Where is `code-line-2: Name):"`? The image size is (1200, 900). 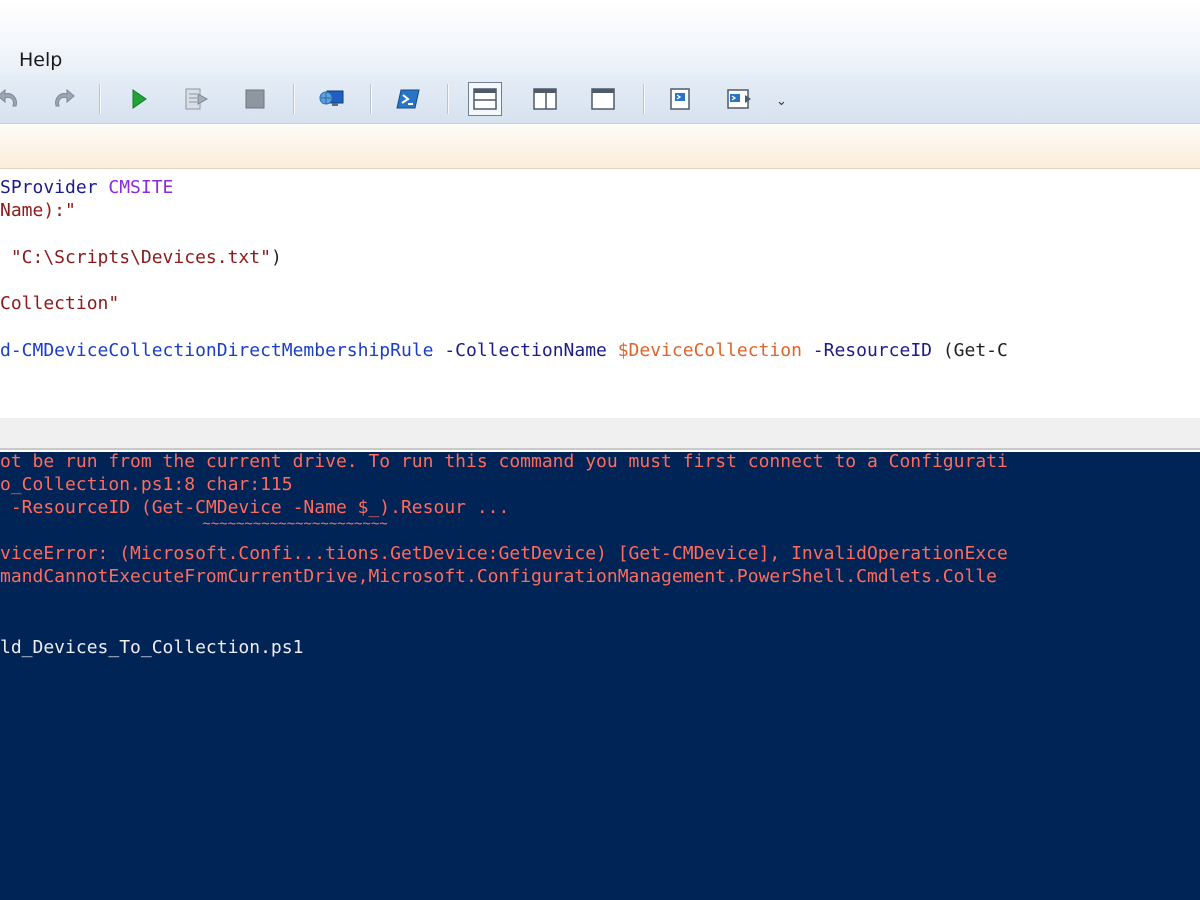 code-line-2: Name):" is located at coordinates (38, 210).